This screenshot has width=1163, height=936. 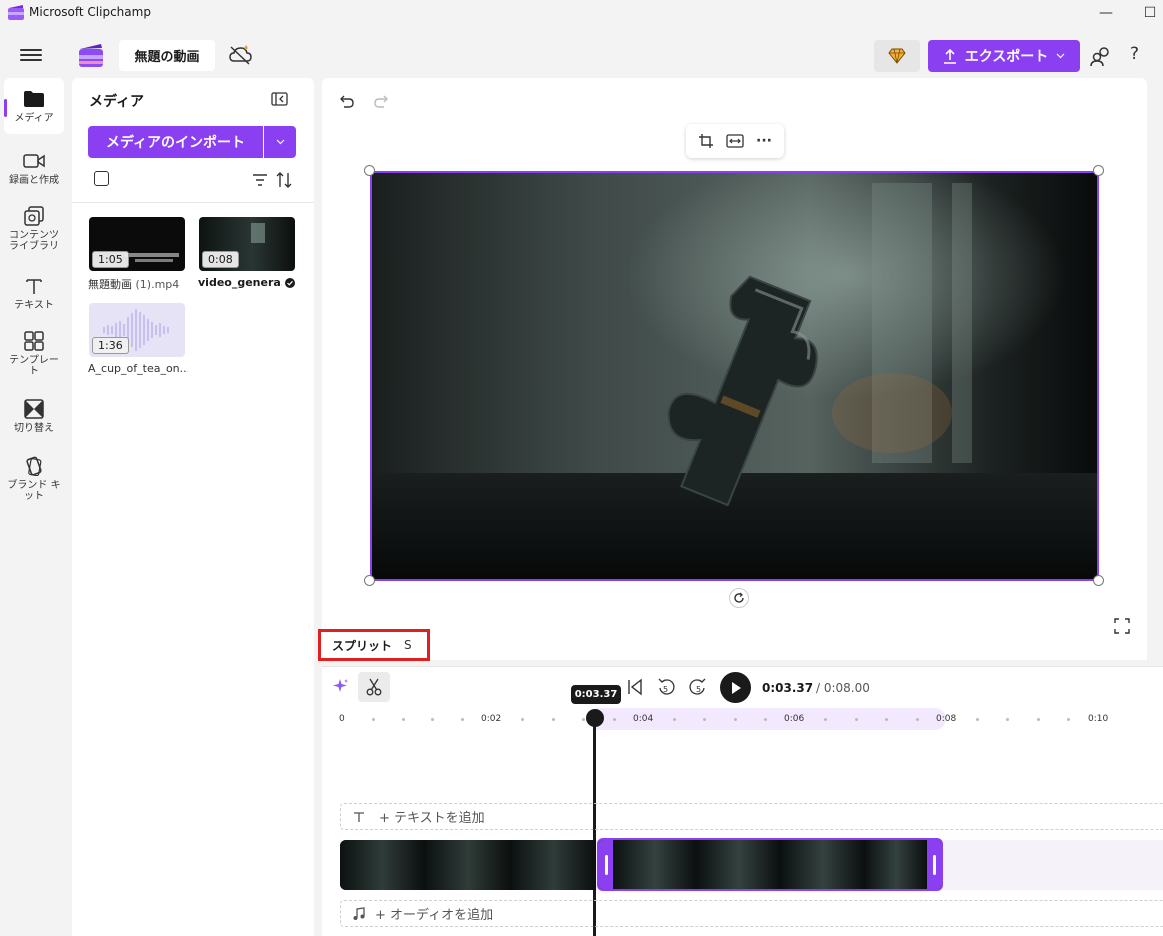 I want to click on subtitle-strip, so click(x=152, y=255).